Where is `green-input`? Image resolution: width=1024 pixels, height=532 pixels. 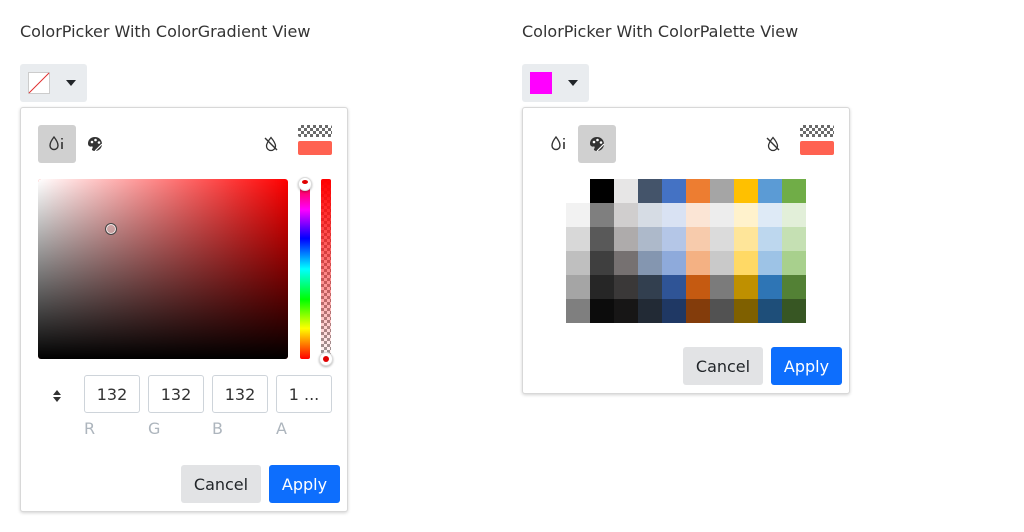 green-input is located at coordinates (176, 394).